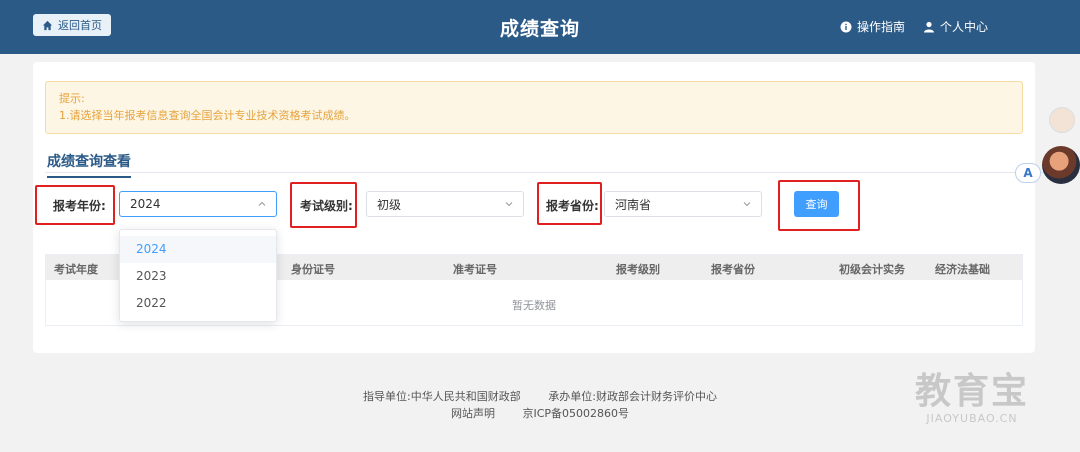  Describe the element at coordinates (198, 204) in the screenshot. I see `year-select: 2024` at that location.